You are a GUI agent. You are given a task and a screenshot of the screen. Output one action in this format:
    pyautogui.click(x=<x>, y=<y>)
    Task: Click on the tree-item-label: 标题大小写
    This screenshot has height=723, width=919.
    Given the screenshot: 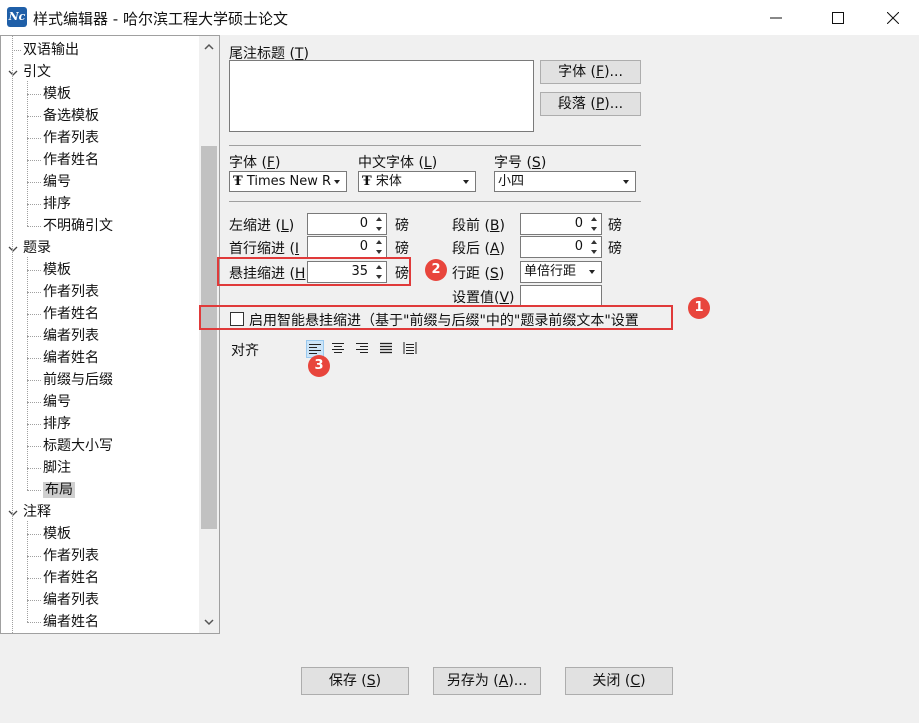 What is the action you would take?
    pyautogui.click(x=78, y=446)
    